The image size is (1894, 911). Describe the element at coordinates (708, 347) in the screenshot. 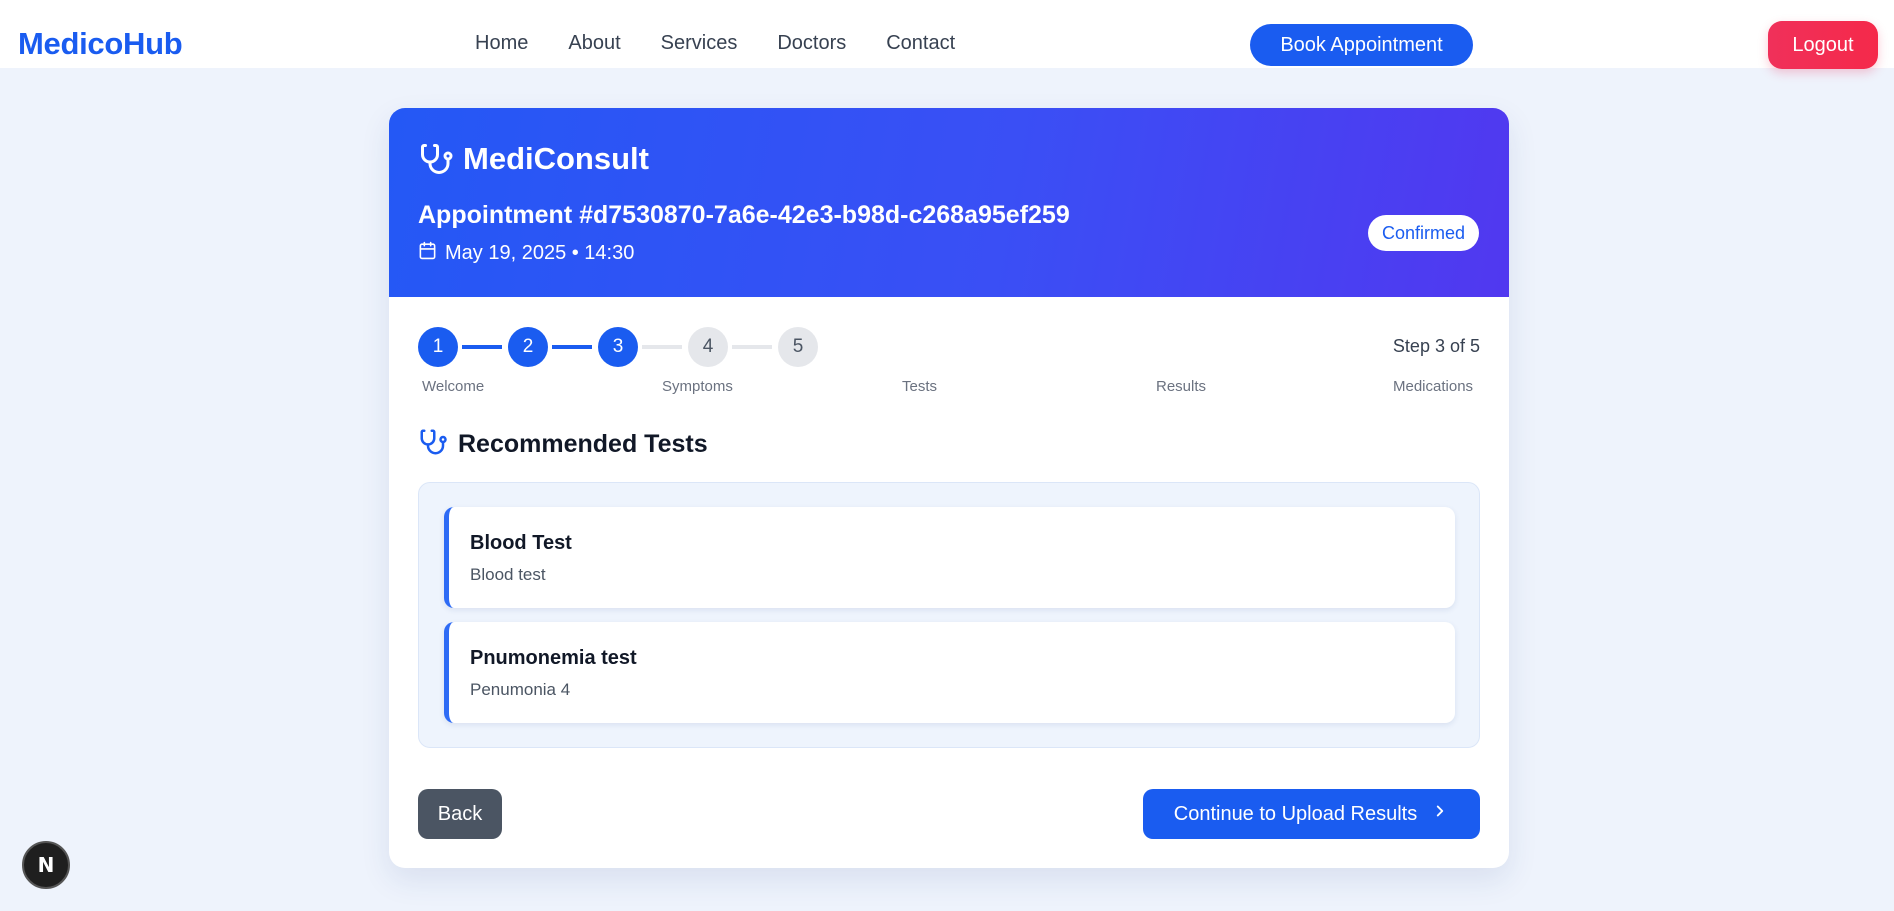

I see `step-4: 4` at that location.